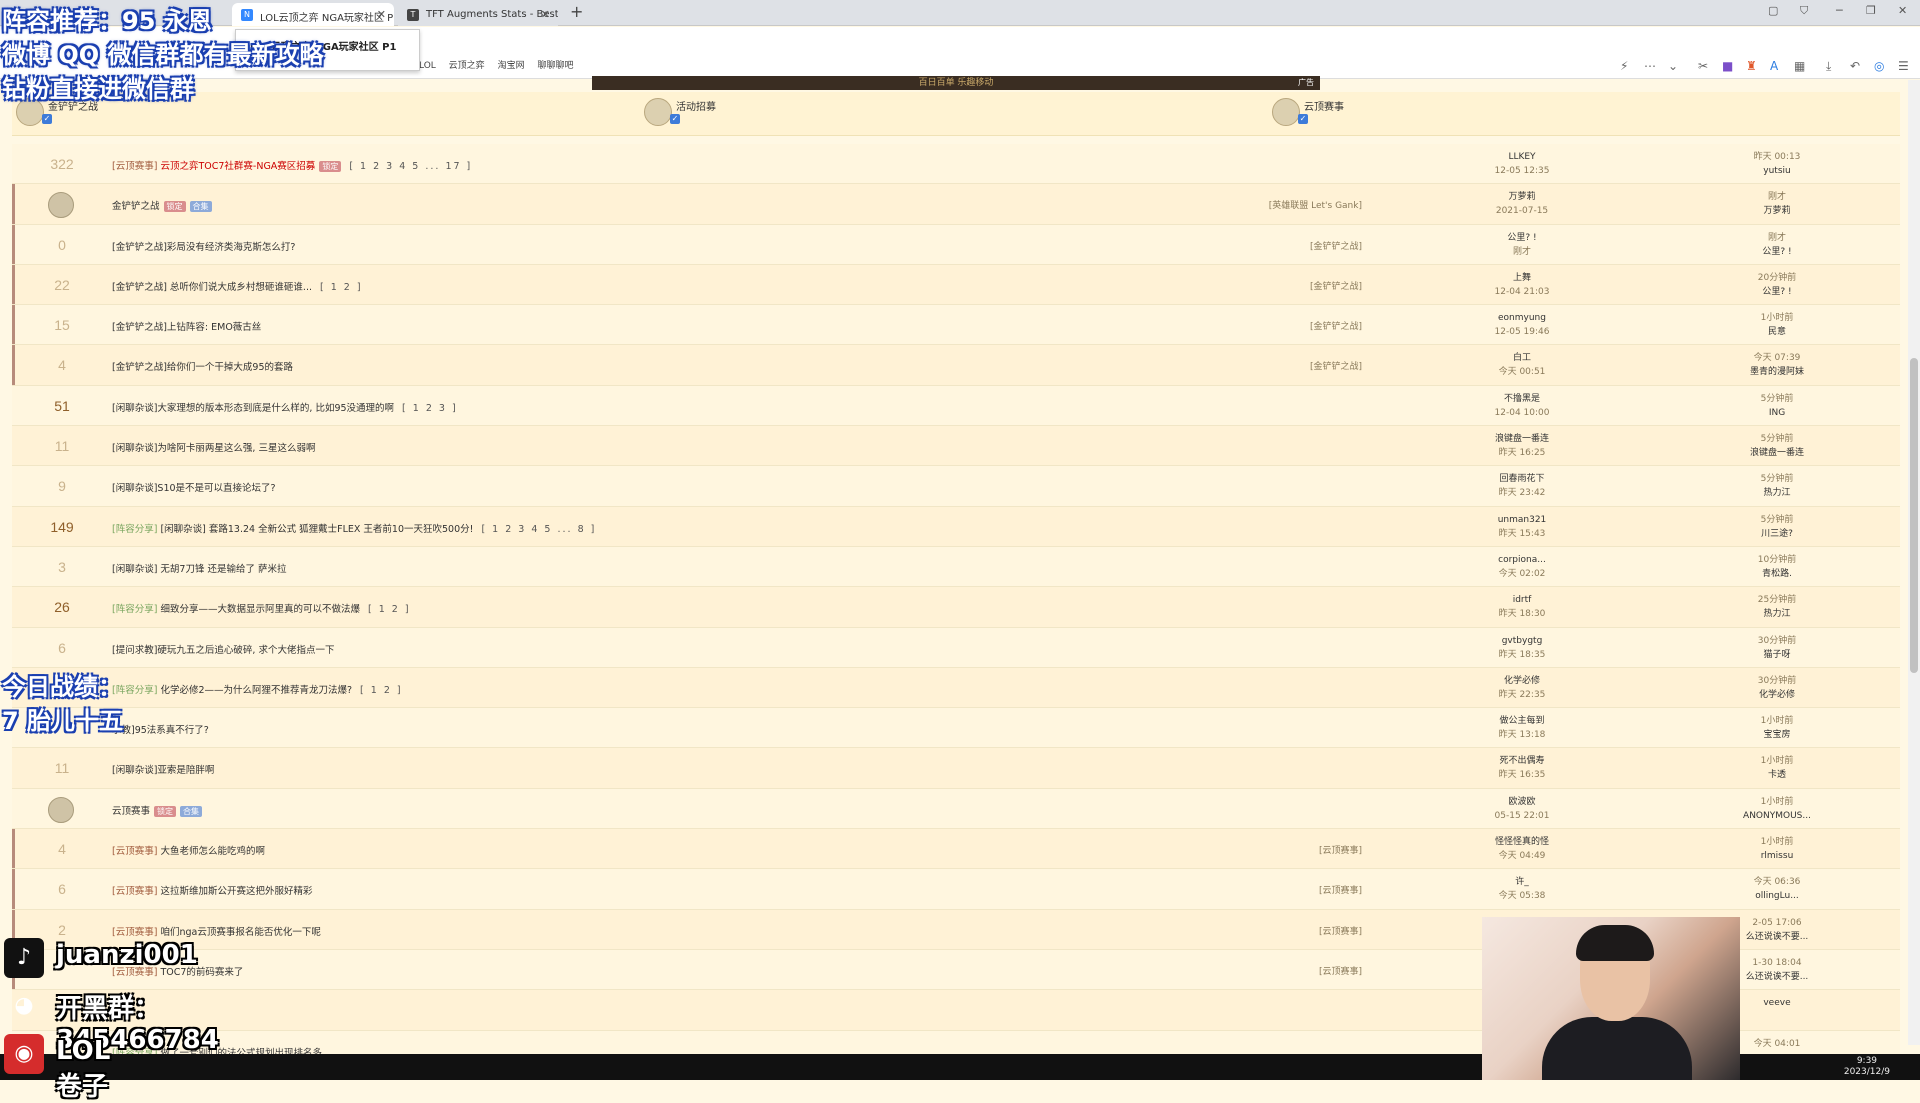  What do you see at coordinates (1522, 681) in the screenshot?
I see `author-name: 化学必修` at bounding box center [1522, 681].